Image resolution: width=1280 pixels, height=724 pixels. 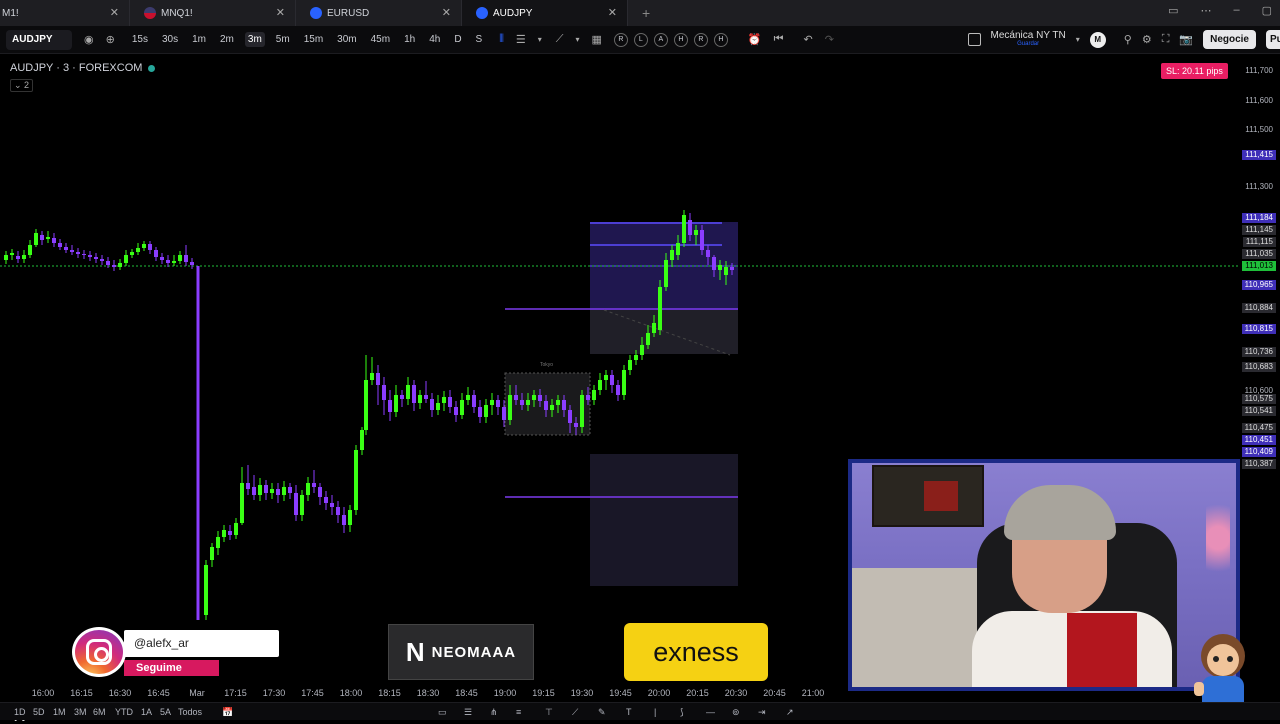 I want to click on timeframe-5m: 5m, so click(x=283, y=39).